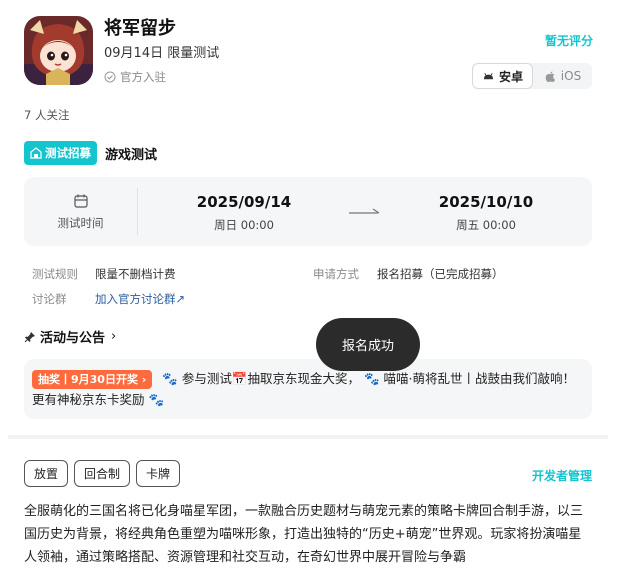 The width and height of the screenshot is (639, 572). I want to click on platform-android-button: 安卓, so click(502, 76).